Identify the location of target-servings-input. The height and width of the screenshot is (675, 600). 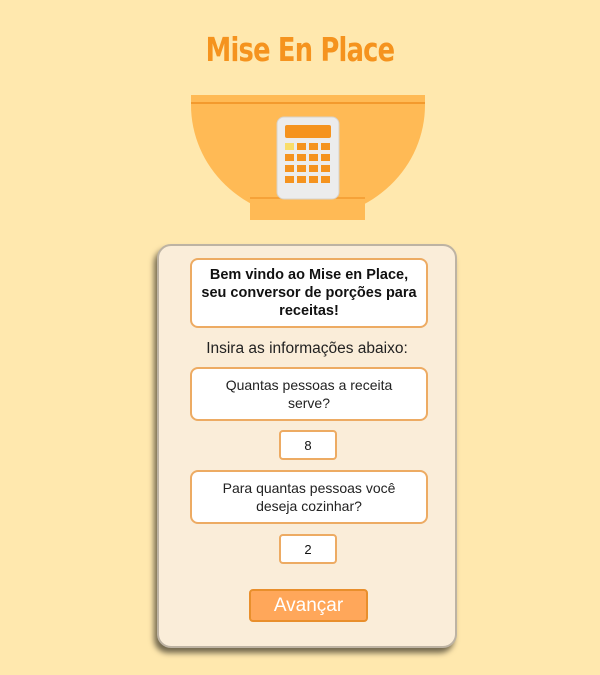
(308, 549).